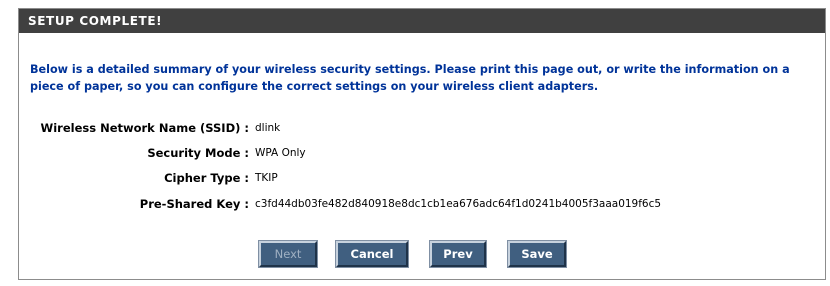 The image size is (830, 286). What do you see at coordinates (266, 178) in the screenshot?
I see `cipher-type-value: TKIP` at bounding box center [266, 178].